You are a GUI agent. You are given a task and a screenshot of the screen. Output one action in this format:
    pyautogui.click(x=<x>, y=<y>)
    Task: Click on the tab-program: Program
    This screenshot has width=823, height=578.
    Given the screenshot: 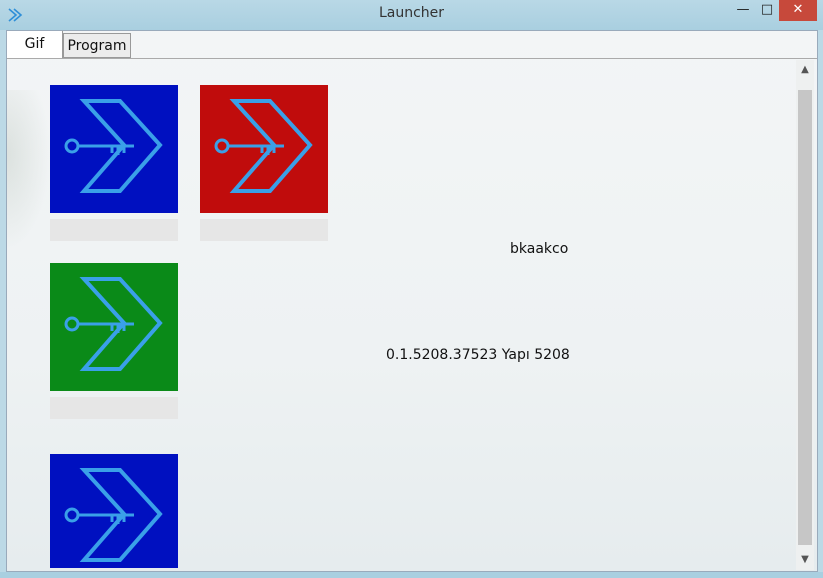 What is the action you would take?
    pyautogui.click(x=97, y=45)
    